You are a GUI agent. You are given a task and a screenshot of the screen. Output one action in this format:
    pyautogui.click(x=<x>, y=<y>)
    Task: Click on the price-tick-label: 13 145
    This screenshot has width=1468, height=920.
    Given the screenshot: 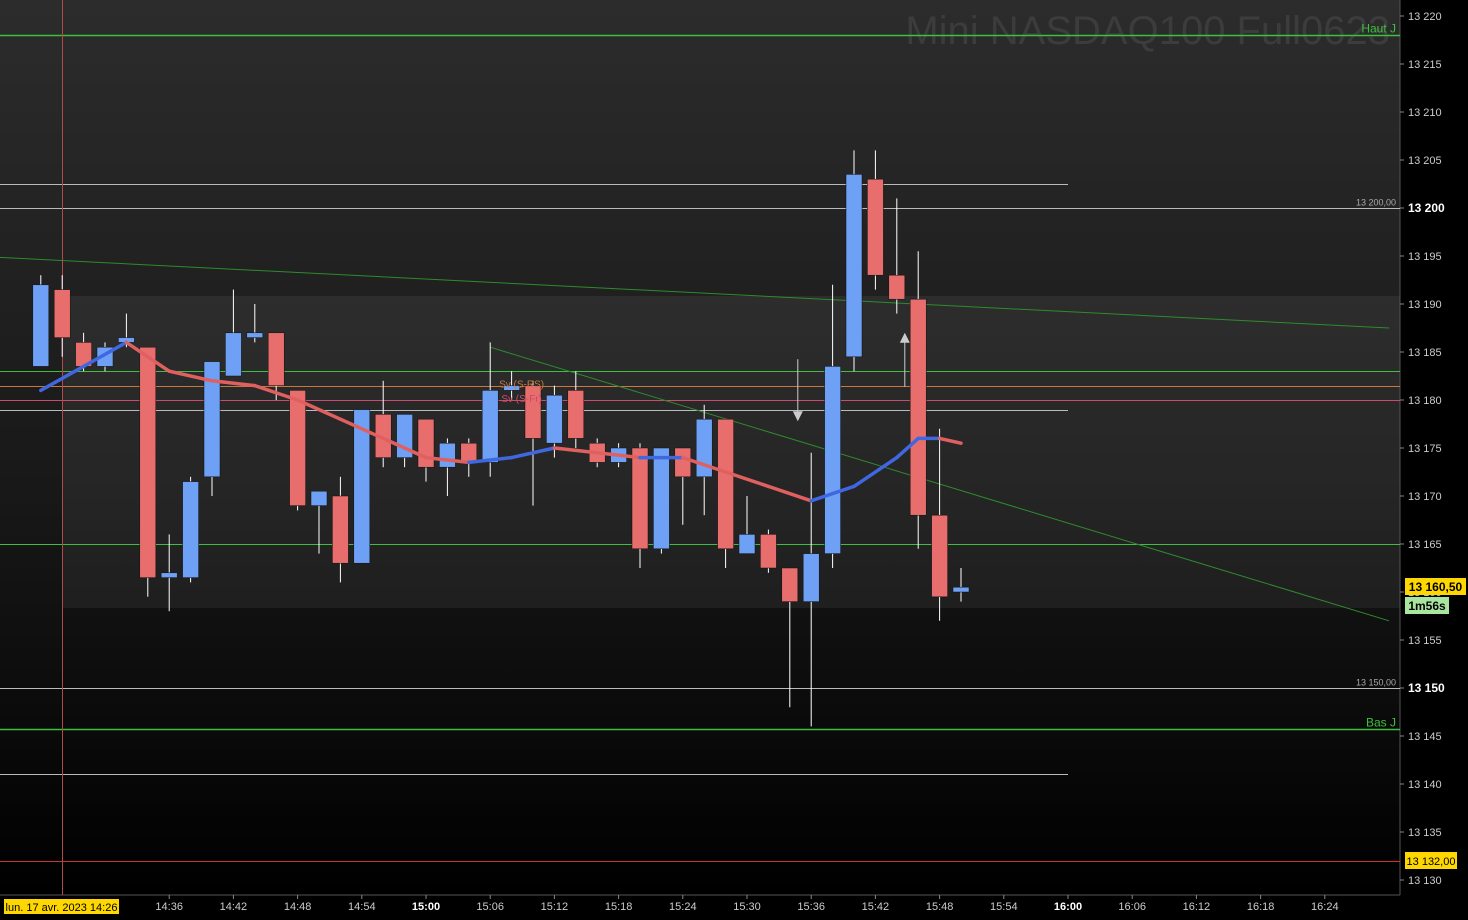 What is the action you would take?
    pyautogui.click(x=1425, y=737)
    